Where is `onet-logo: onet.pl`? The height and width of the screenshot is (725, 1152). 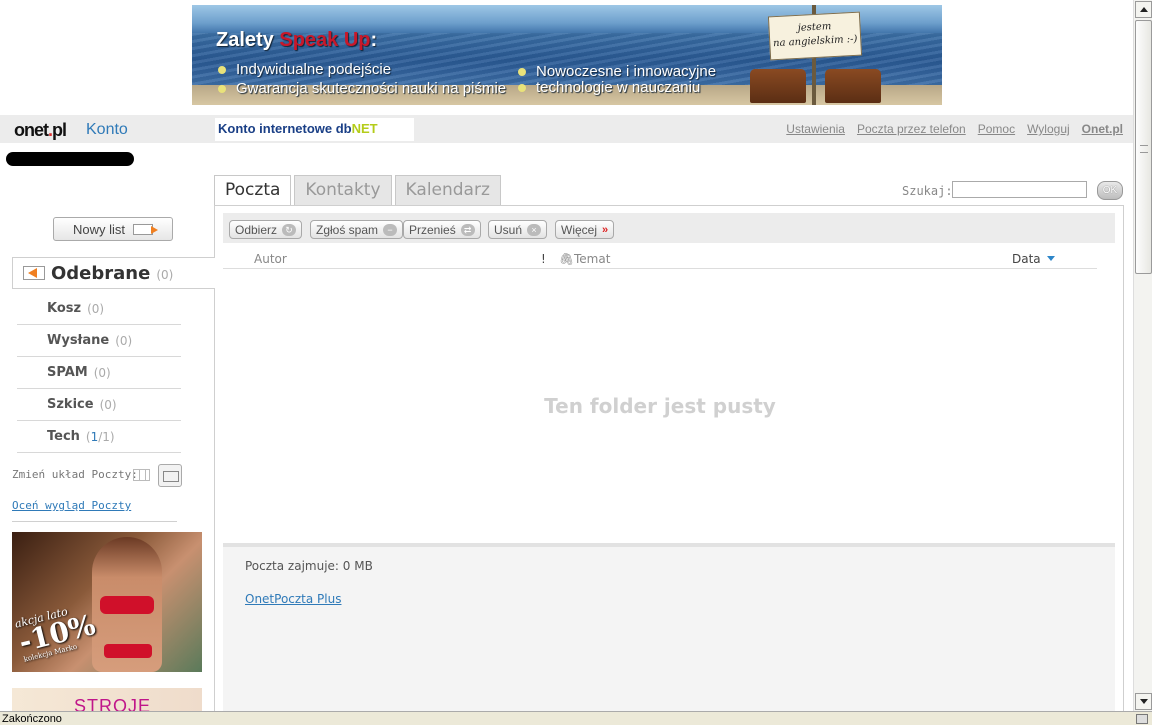
onet-logo: onet.pl is located at coordinates (40, 130).